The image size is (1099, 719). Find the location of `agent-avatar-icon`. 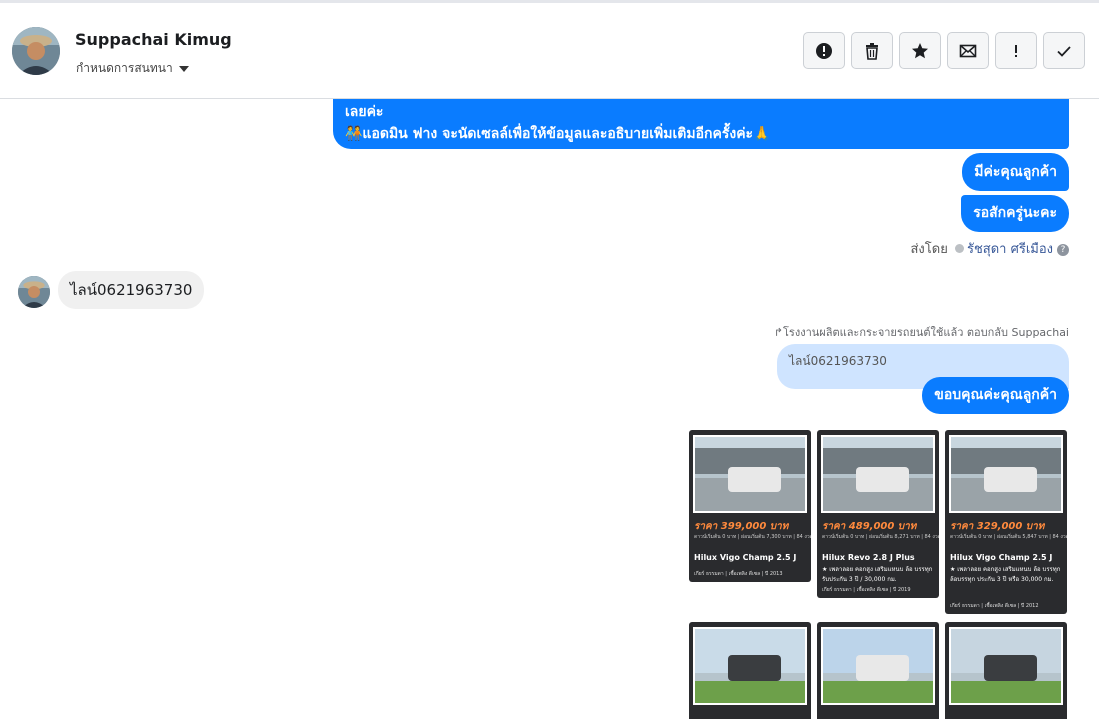

agent-avatar-icon is located at coordinates (959, 248).